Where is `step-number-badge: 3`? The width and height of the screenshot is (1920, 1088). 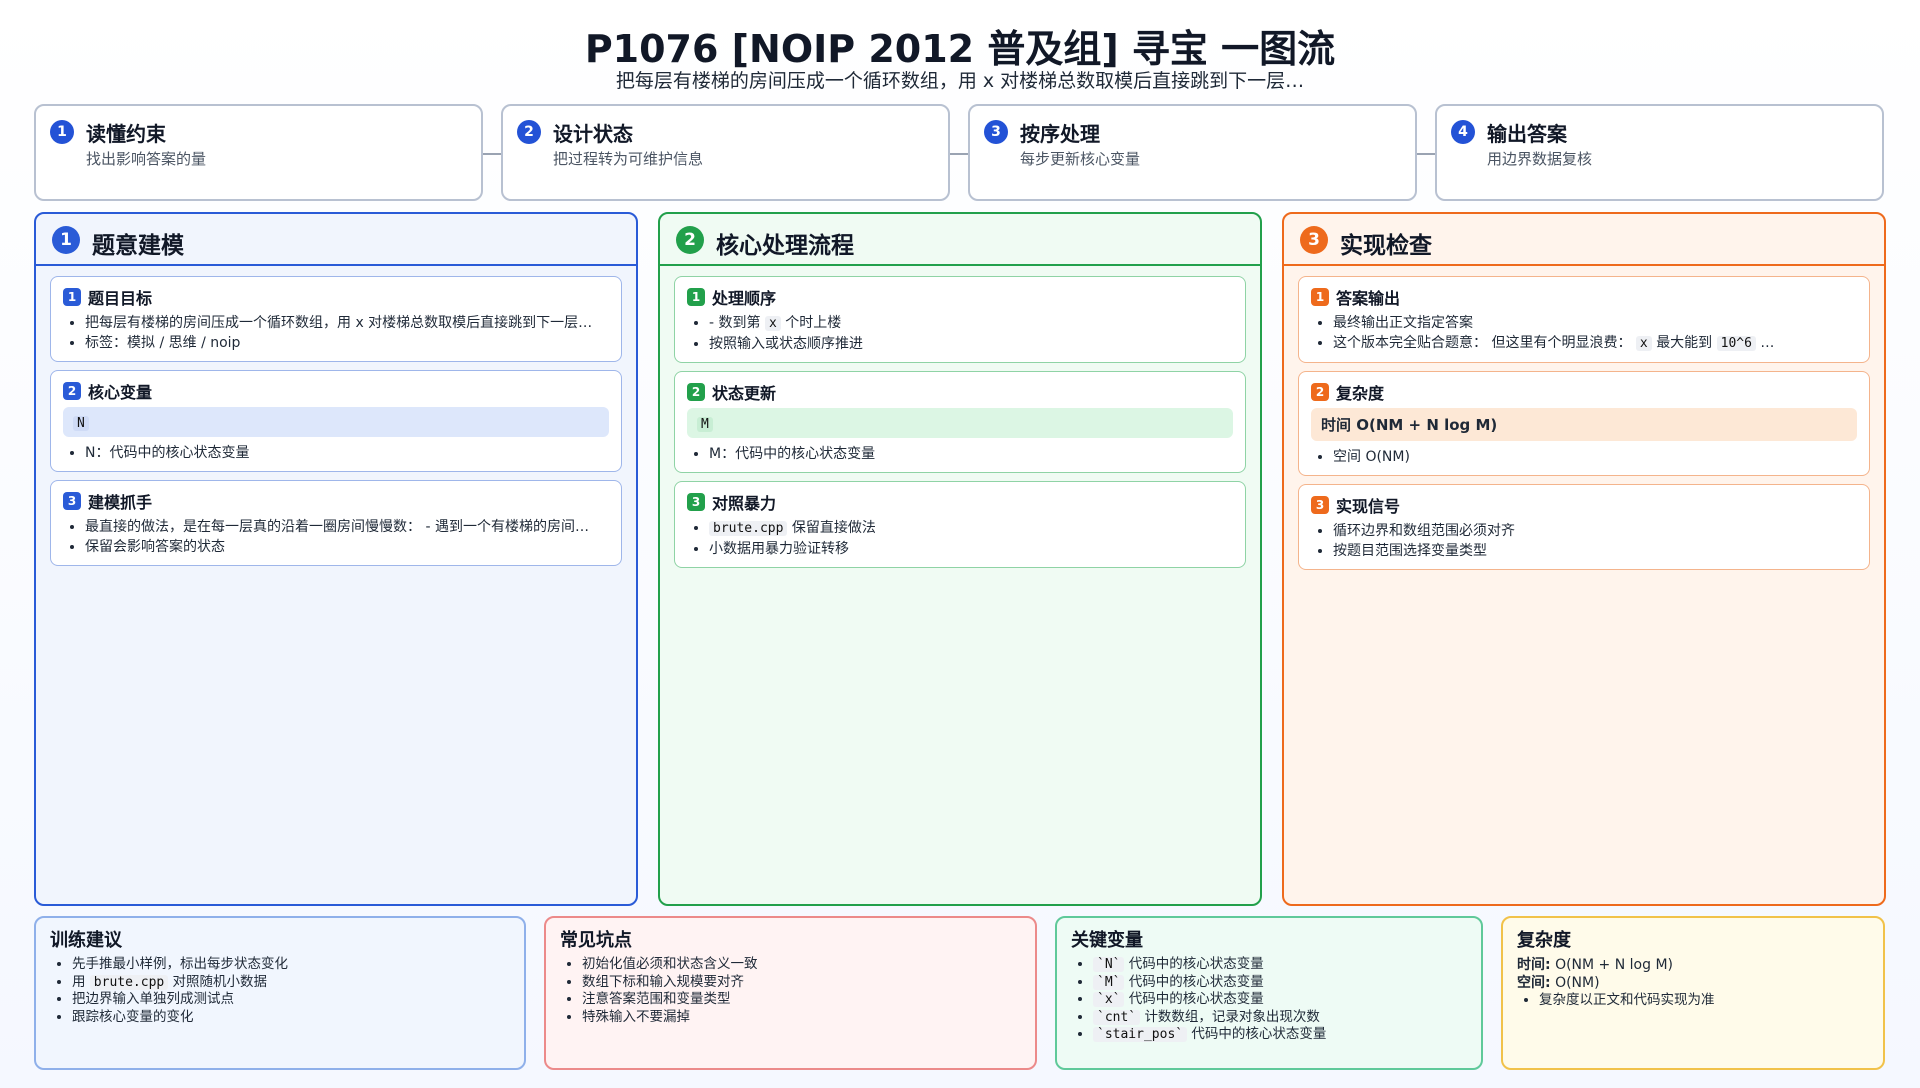 step-number-badge: 3 is located at coordinates (996, 132).